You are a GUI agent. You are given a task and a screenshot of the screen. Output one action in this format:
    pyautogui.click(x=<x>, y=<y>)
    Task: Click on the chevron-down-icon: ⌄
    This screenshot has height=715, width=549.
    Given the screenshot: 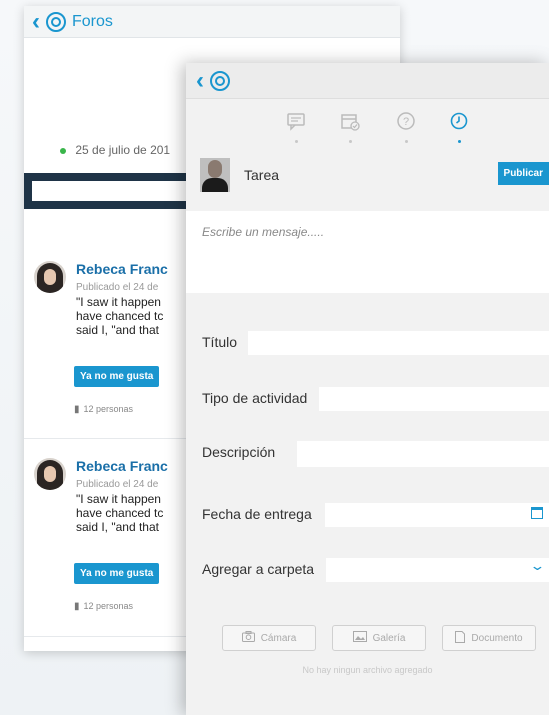 What is the action you would take?
    pyautogui.click(x=537, y=566)
    